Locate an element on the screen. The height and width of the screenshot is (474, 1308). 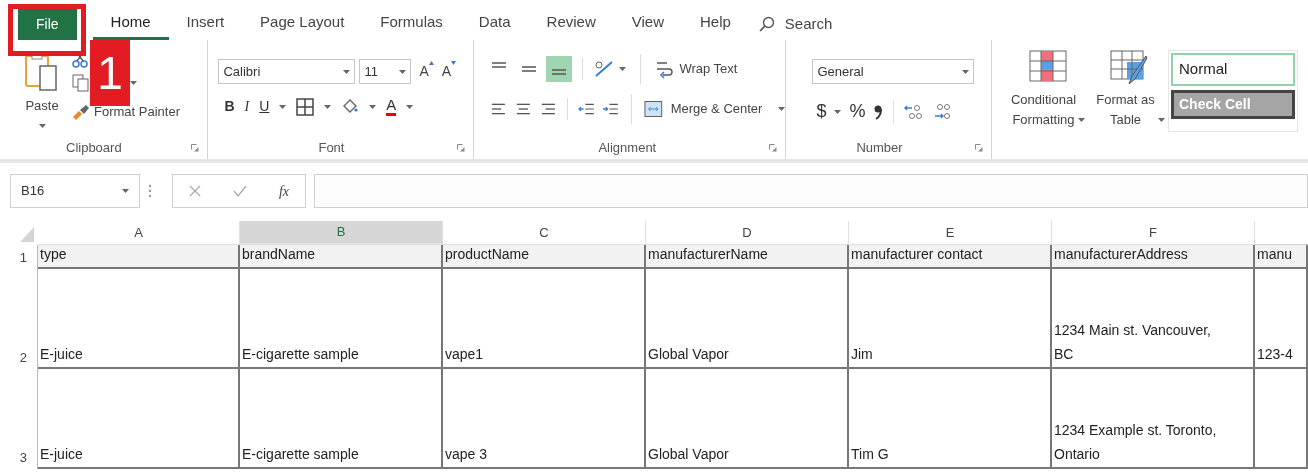
table-cell: vape1 is located at coordinates (544, 319).